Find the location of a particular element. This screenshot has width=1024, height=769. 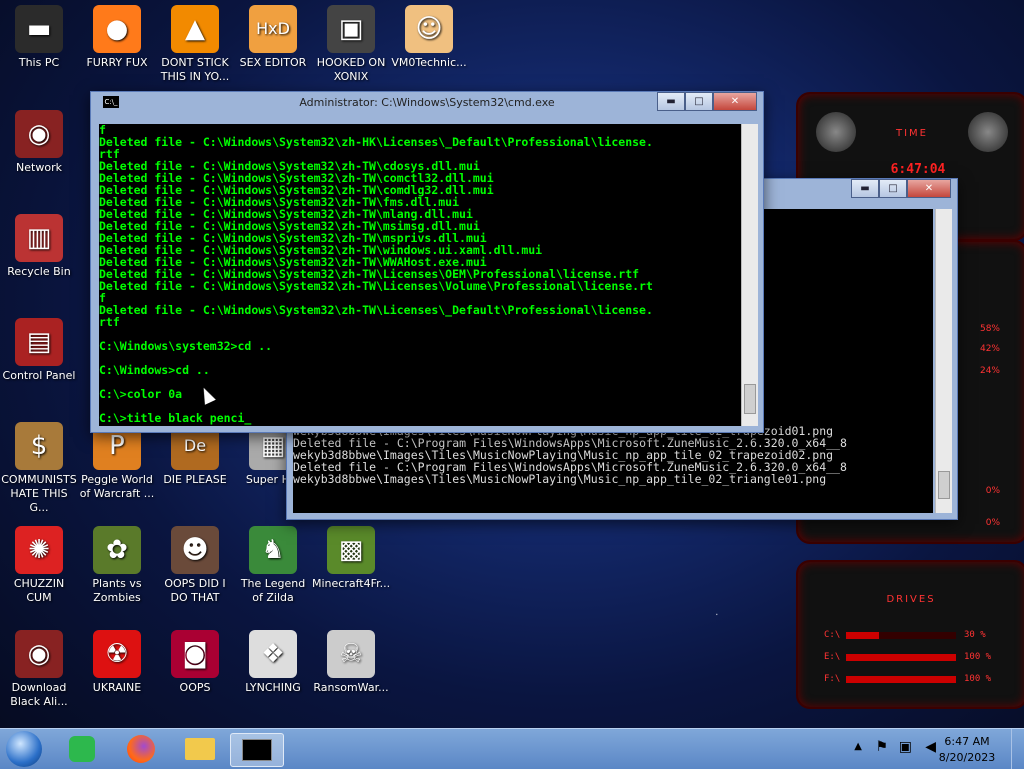

cmd-taskbar-button is located at coordinates (257, 750).